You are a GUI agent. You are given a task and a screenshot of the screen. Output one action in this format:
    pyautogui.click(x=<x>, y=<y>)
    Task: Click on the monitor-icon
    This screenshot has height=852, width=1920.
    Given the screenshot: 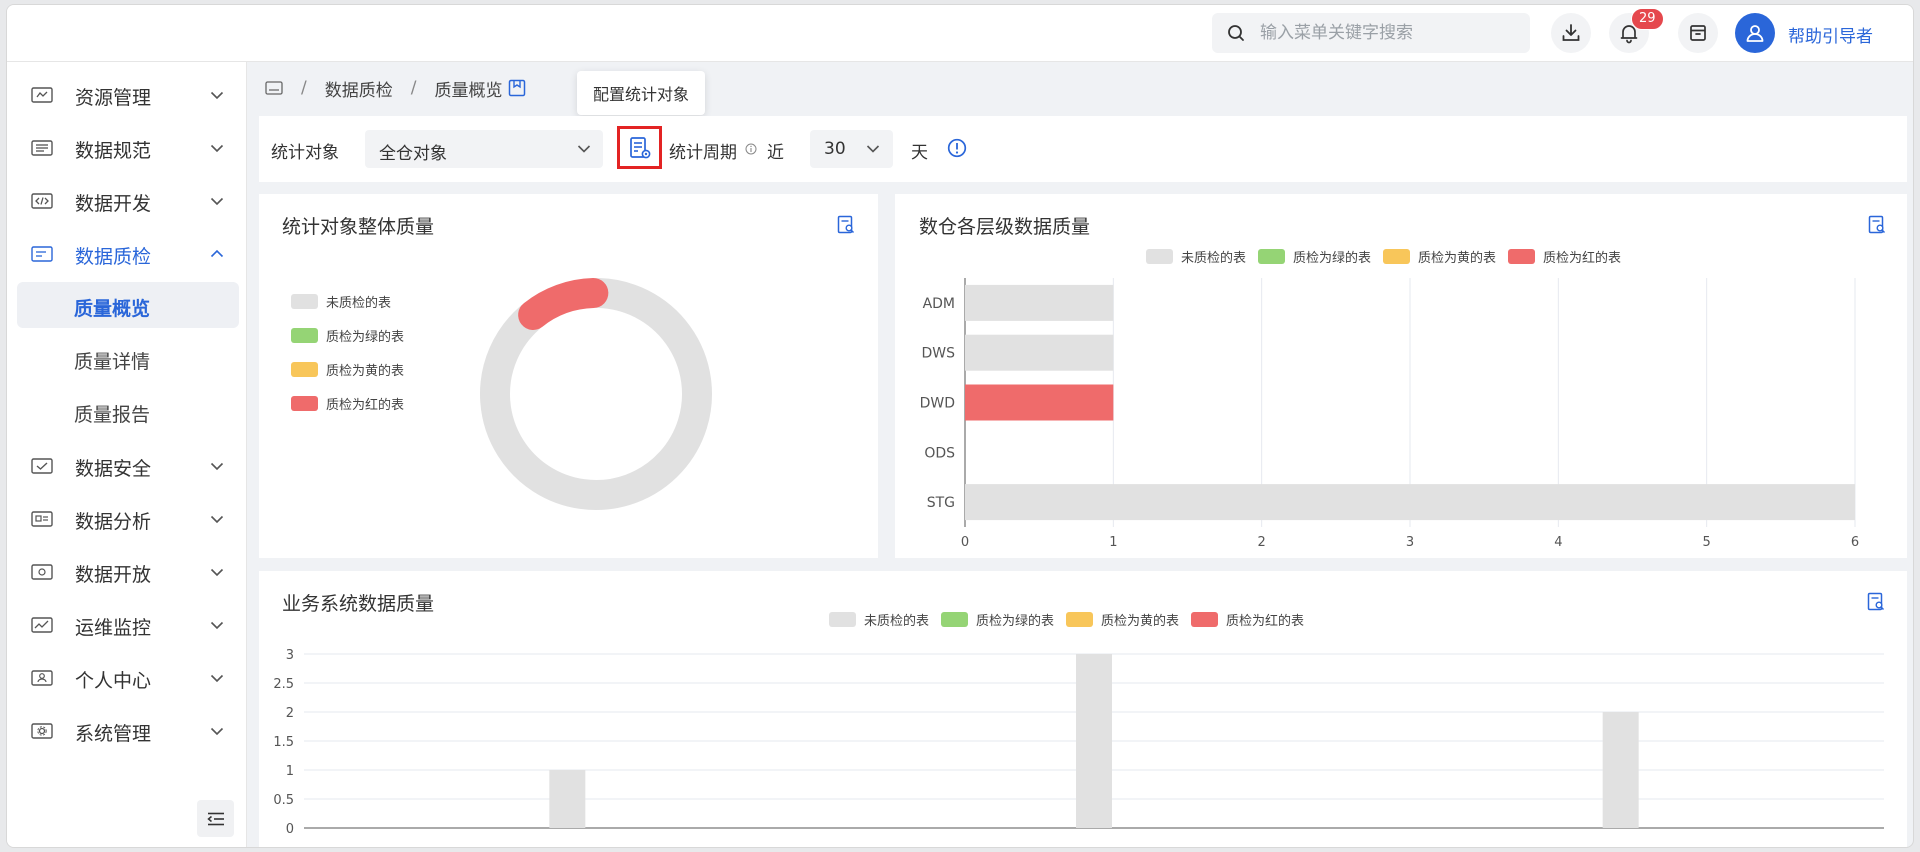 What is the action you would take?
    pyautogui.click(x=42, y=625)
    